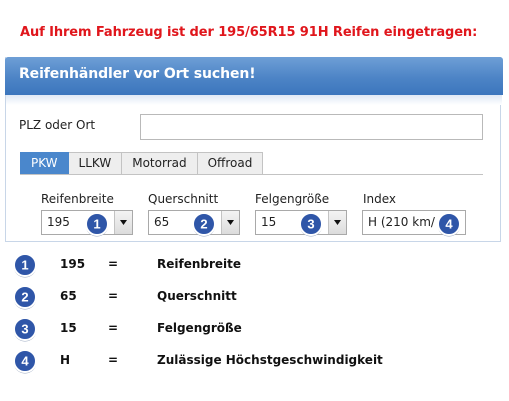  Describe the element at coordinates (57, 125) in the screenshot. I see `plz-label: PLZ oder Ort` at that location.